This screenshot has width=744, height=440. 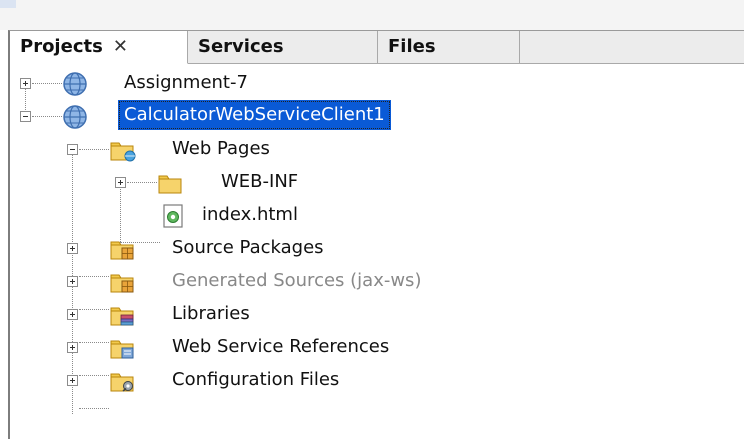 What do you see at coordinates (61, 46) in the screenshot?
I see `tab-projects-label: Projects` at bounding box center [61, 46].